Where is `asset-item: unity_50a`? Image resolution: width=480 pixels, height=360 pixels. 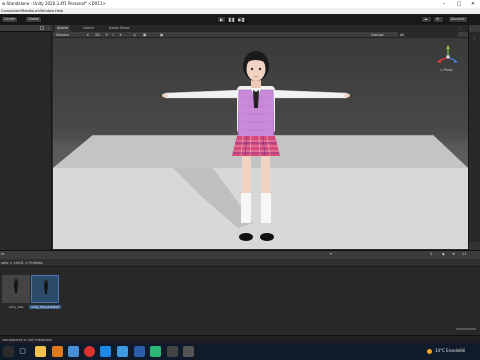
asset-item: unity_50a is located at coordinates (16, 293).